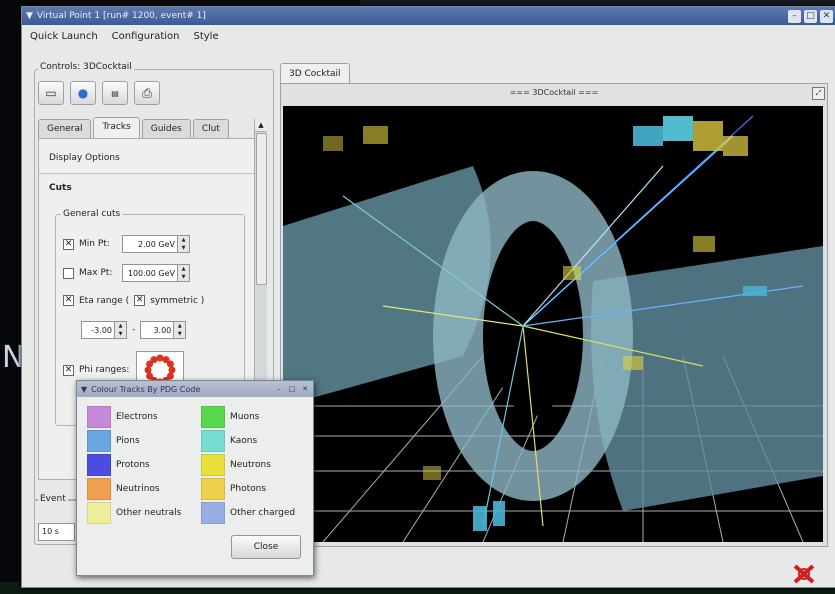 The image size is (835, 594). Describe the element at coordinates (206, 36) in the screenshot. I see `menu-style: Style` at that location.